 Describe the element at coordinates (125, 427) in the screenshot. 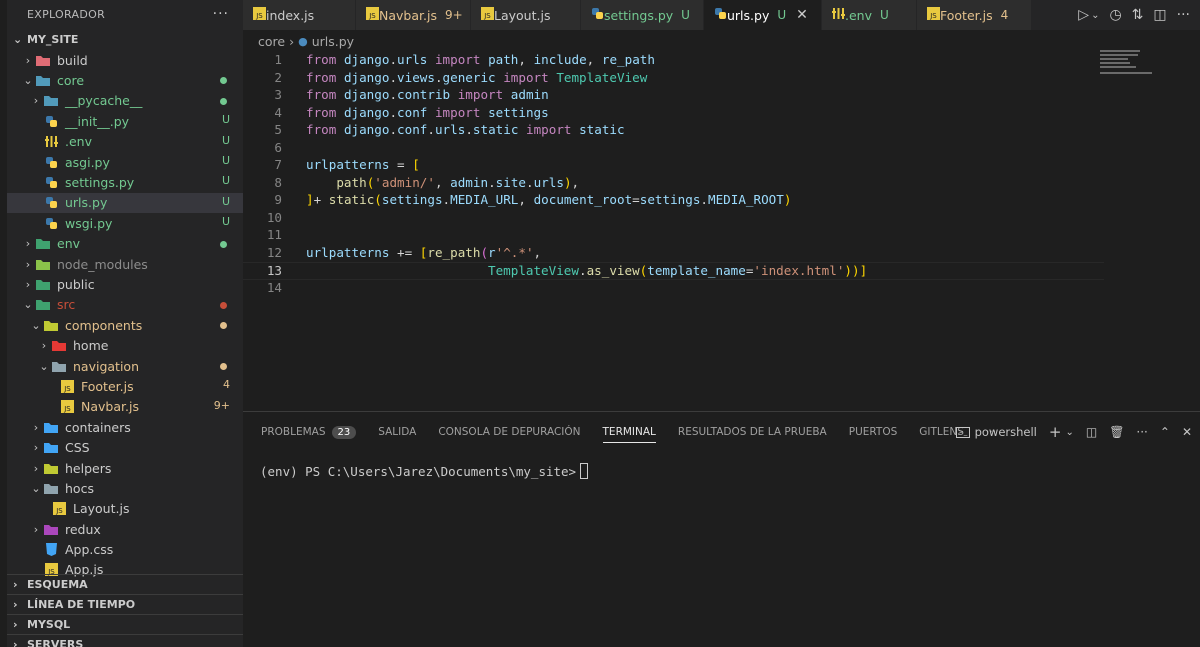

I see `file-tree-item: › containers` at that location.